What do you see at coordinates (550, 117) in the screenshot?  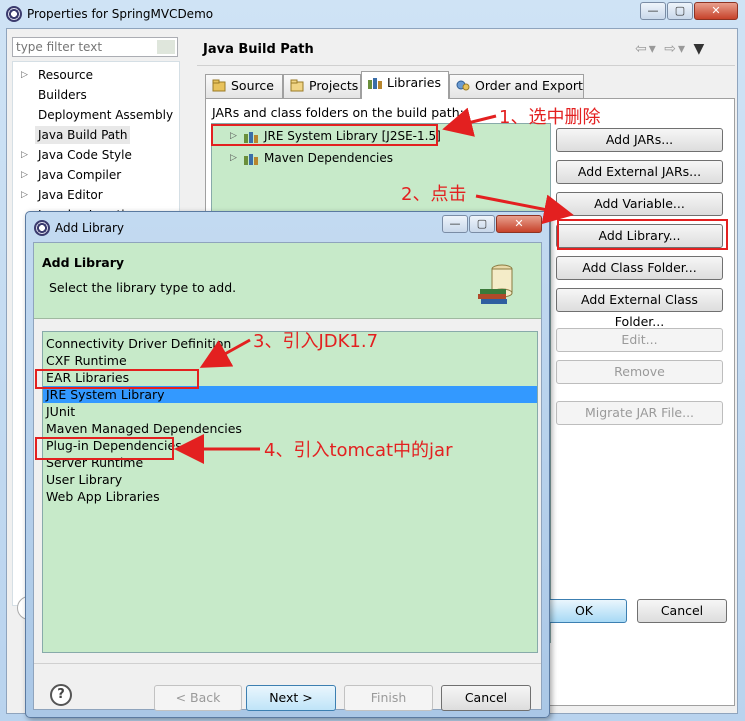 I see `annotation-step1: 1、选中删除` at bounding box center [550, 117].